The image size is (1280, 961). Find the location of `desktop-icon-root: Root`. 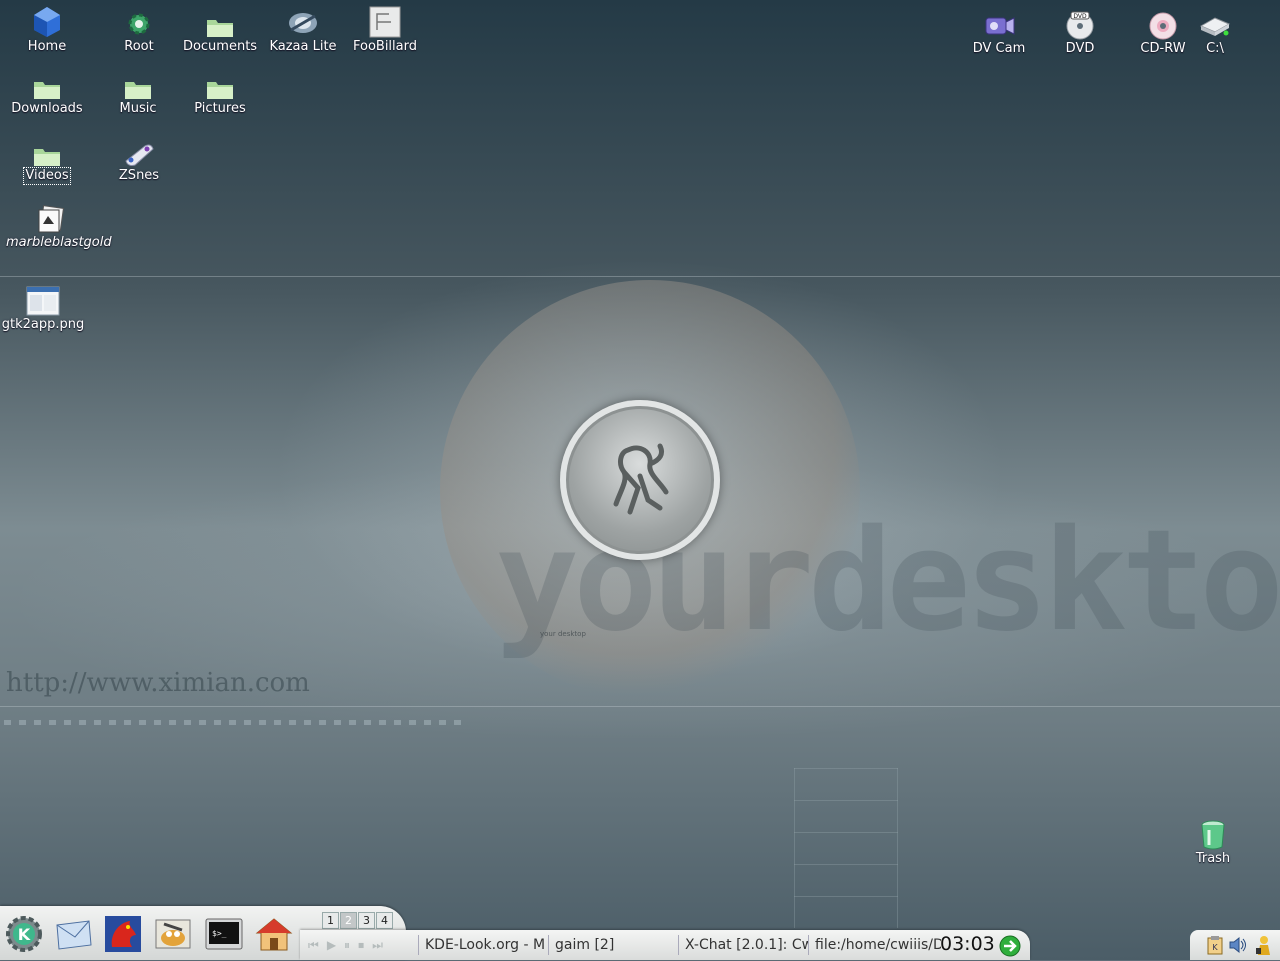

desktop-icon-root: Root is located at coordinates (139, 29).